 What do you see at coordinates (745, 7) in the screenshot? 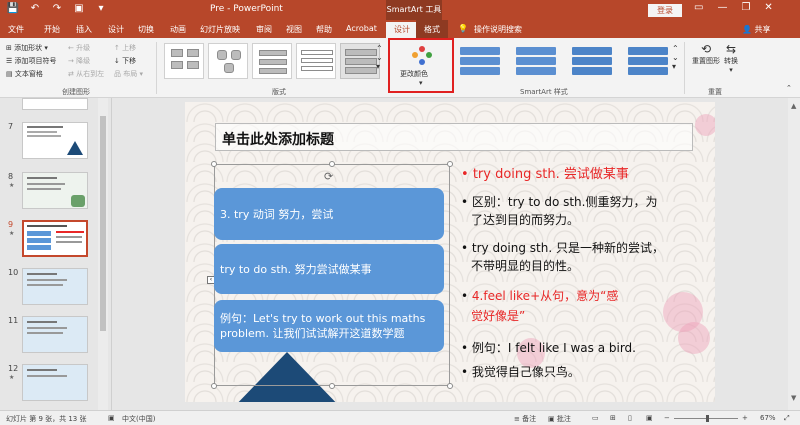
I see `restore-icon: ❐` at bounding box center [745, 7].